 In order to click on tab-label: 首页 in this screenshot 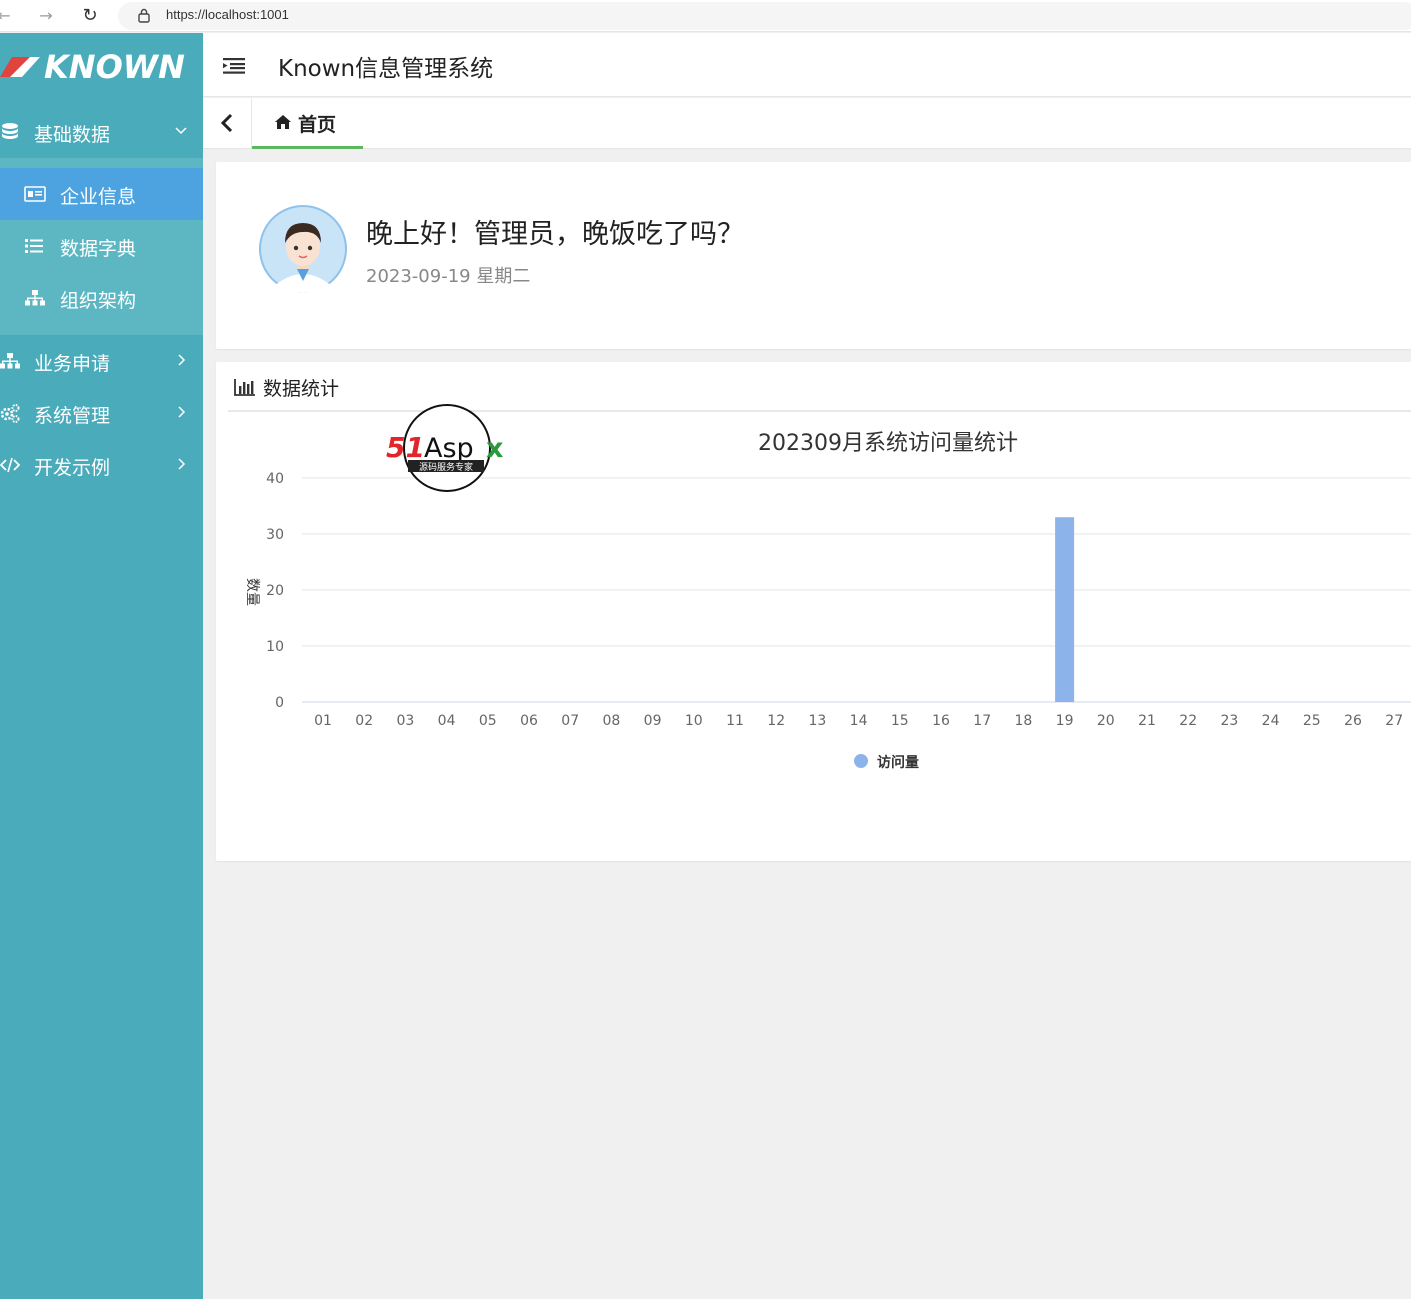, I will do `click(317, 125)`.